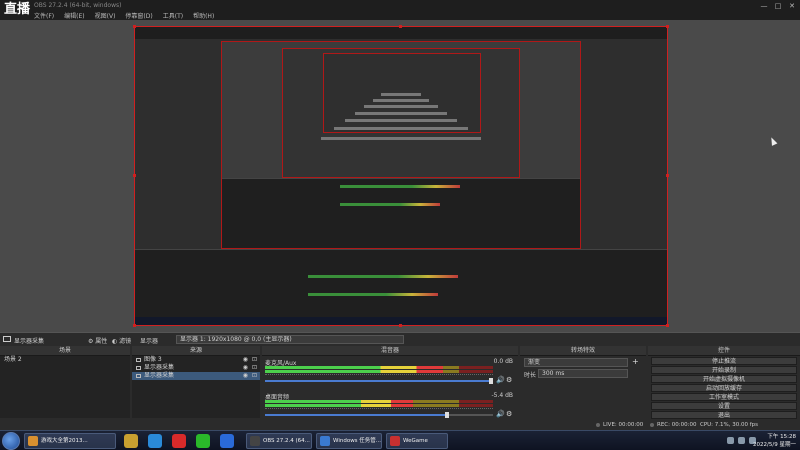  What do you see at coordinates (65, 388) in the screenshot?
I see `scenes-dock: 场景 场景 2 + − ∧ ∨` at bounding box center [65, 388].